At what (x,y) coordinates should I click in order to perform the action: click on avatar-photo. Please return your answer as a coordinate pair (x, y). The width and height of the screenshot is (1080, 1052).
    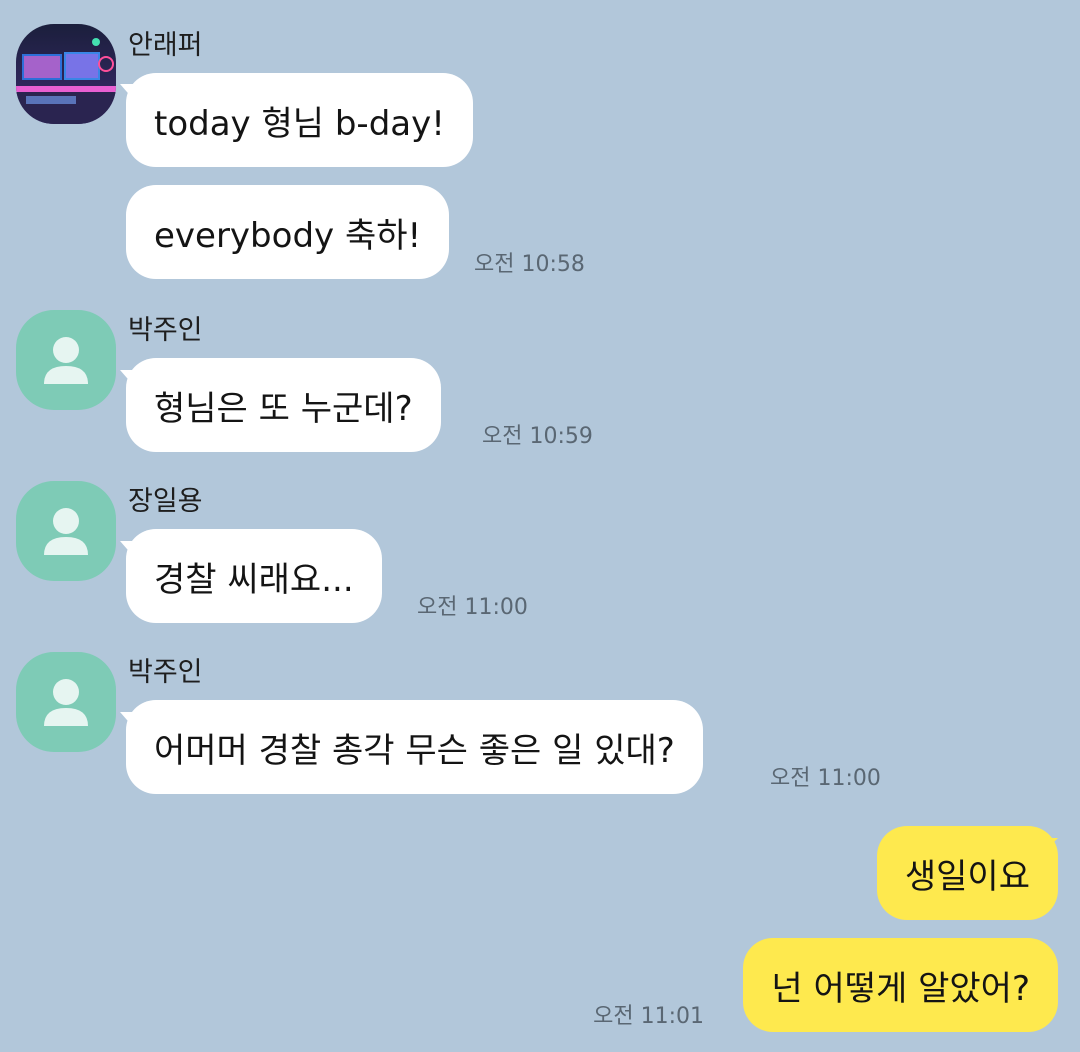
    Looking at the image, I should click on (66, 74).